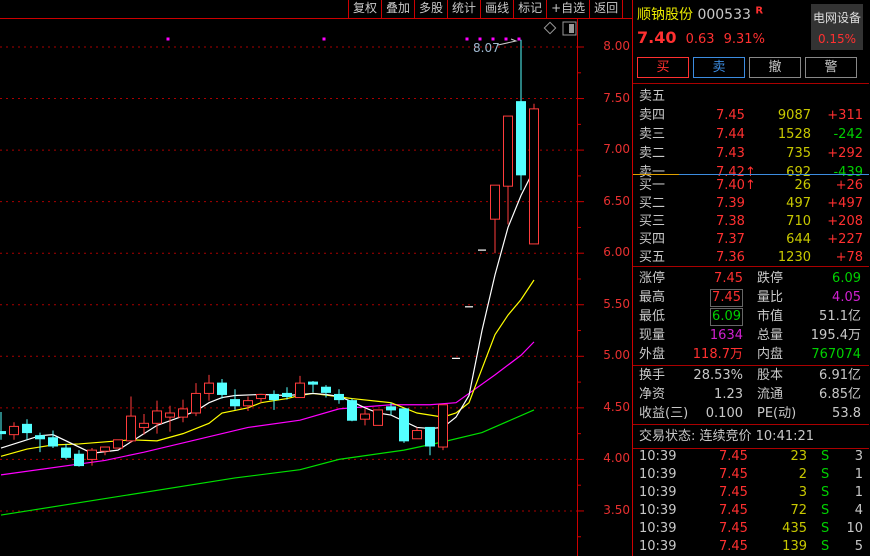 The image size is (870, 556). Describe the element at coordinates (770, 316) in the screenshot. I see `stat-label: 市值` at that location.